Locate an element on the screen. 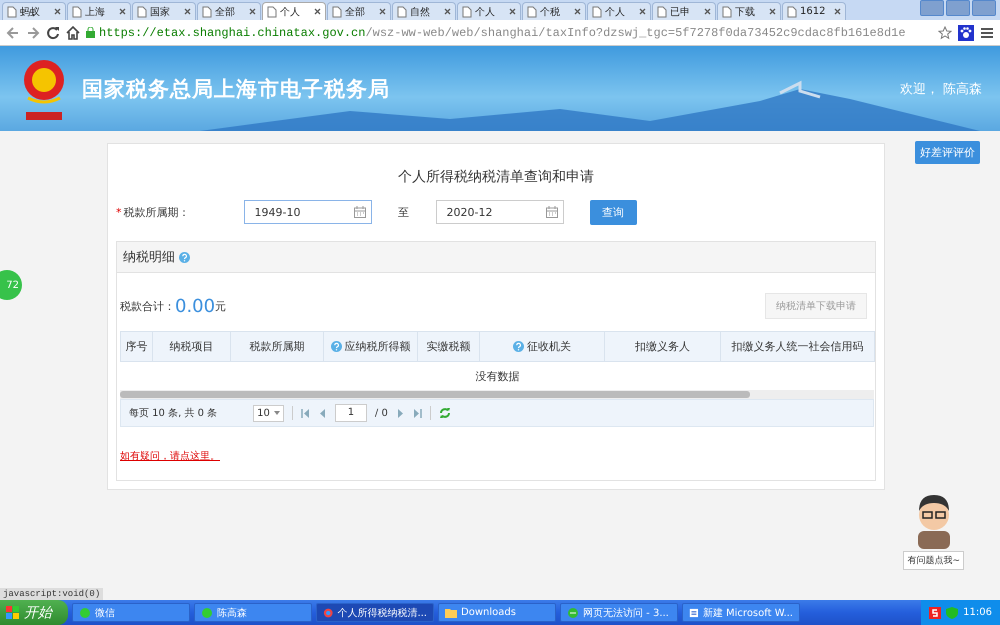 This screenshot has height=625, width=1000. lock-icon is located at coordinates (90, 32).